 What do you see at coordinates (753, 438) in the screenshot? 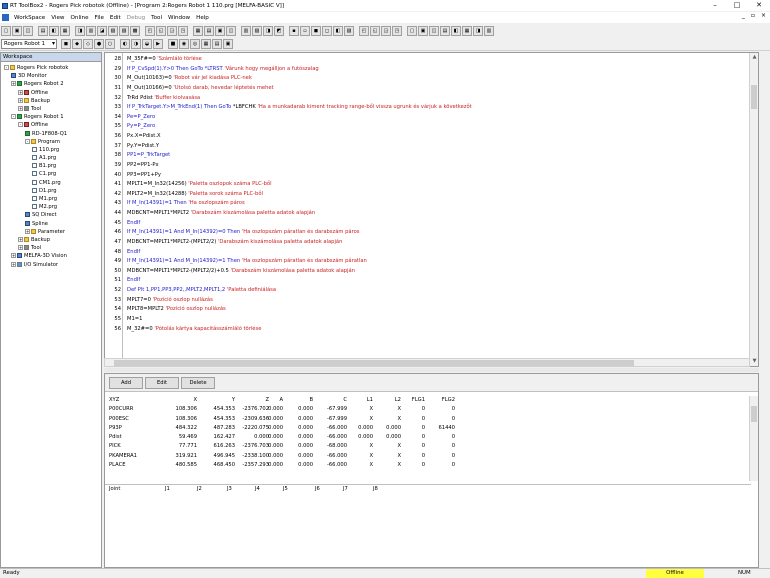
I see `position-grid-scrollbar` at bounding box center [753, 438].